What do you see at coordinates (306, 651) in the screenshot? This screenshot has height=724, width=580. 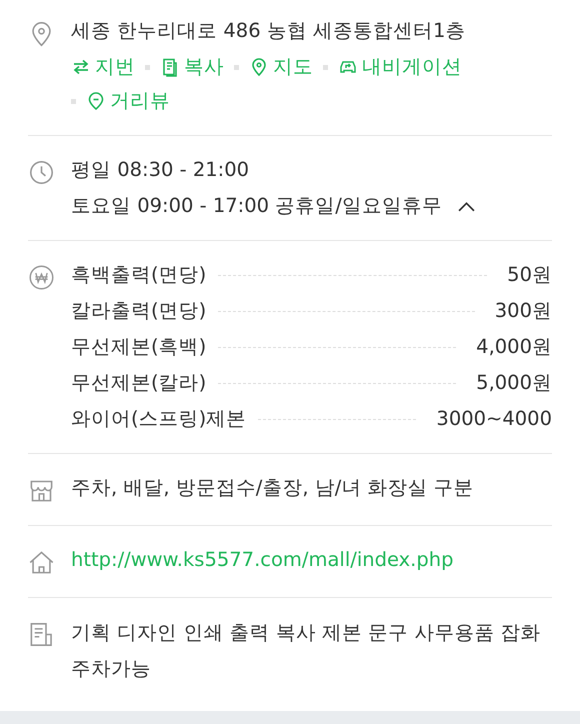 I see `description-text: 기획 디자인 인쇄 출력 복사 제본 문구 사무용품 잡화 주차가능` at bounding box center [306, 651].